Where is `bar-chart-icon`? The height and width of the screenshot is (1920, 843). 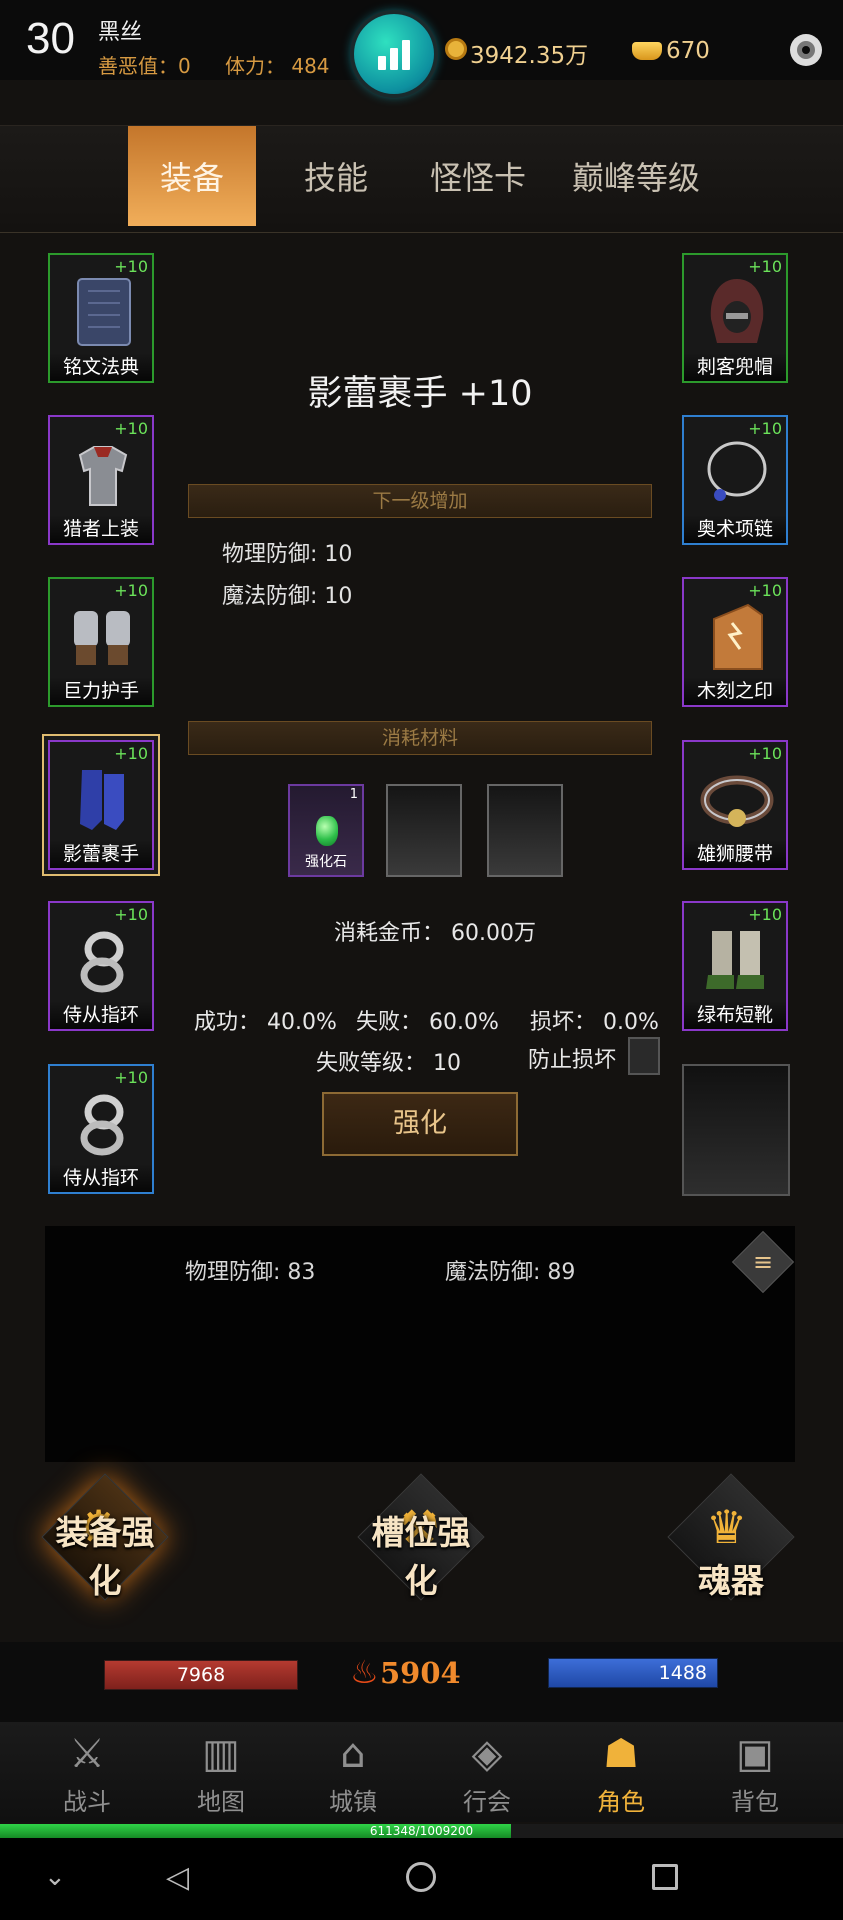 bar-chart-icon is located at coordinates (394, 54).